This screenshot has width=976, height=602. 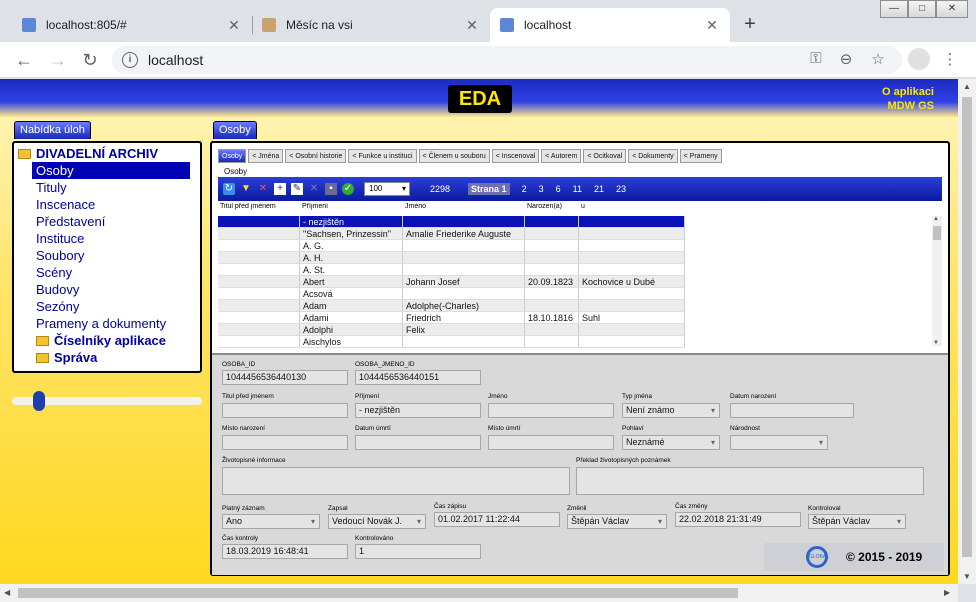 I want to click on tree-item-sezony: Sezóny, so click(x=102, y=306).